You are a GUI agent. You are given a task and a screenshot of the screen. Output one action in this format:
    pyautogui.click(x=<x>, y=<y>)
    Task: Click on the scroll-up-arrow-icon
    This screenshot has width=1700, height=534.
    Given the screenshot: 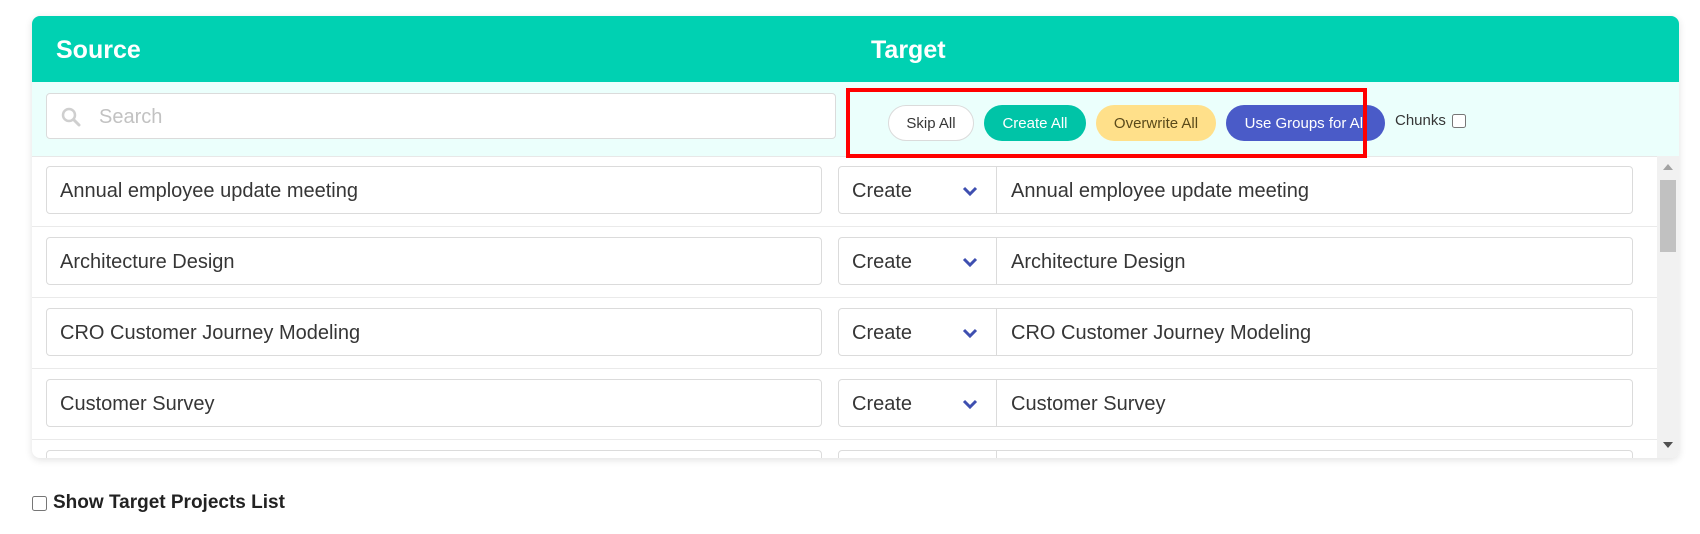 What is the action you would take?
    pyautogui.click(x=1668, y=167)
    